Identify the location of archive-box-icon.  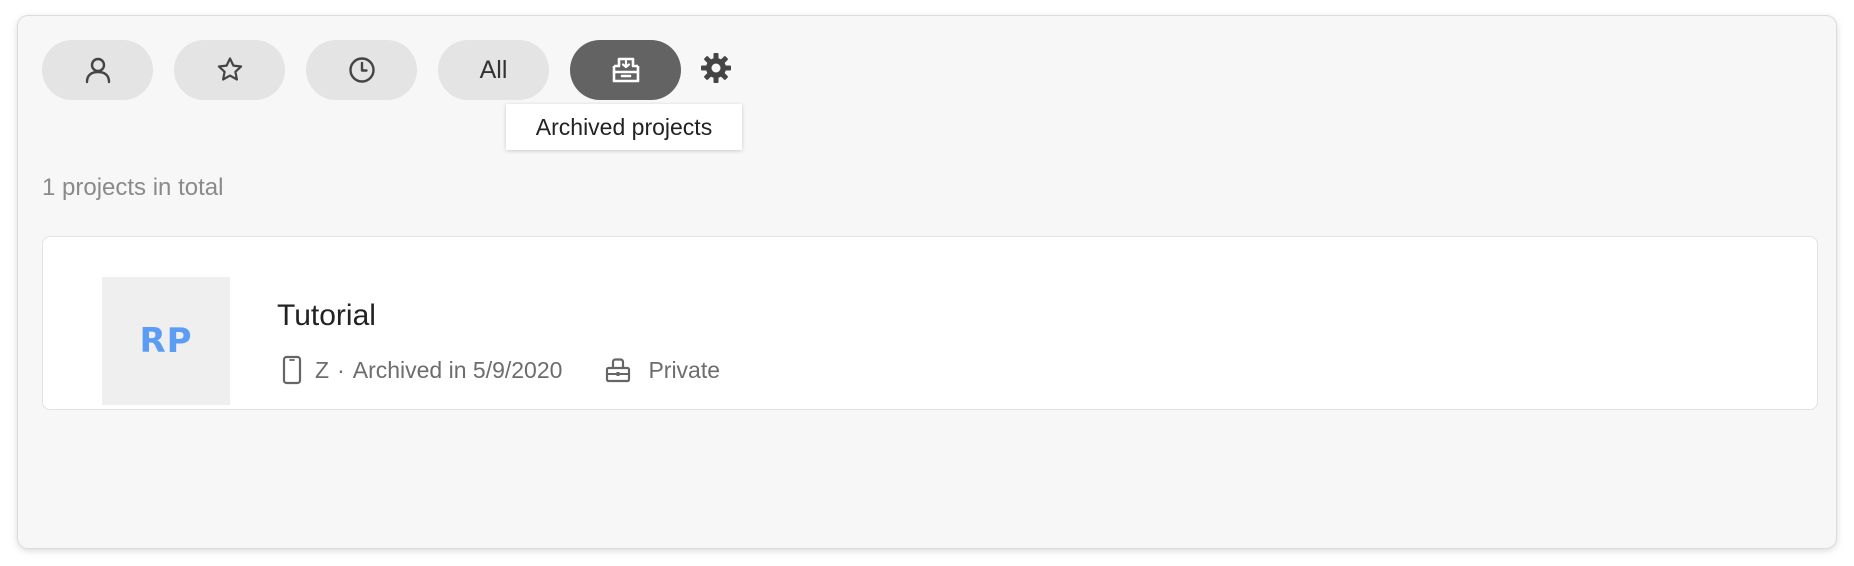
(626, 70).